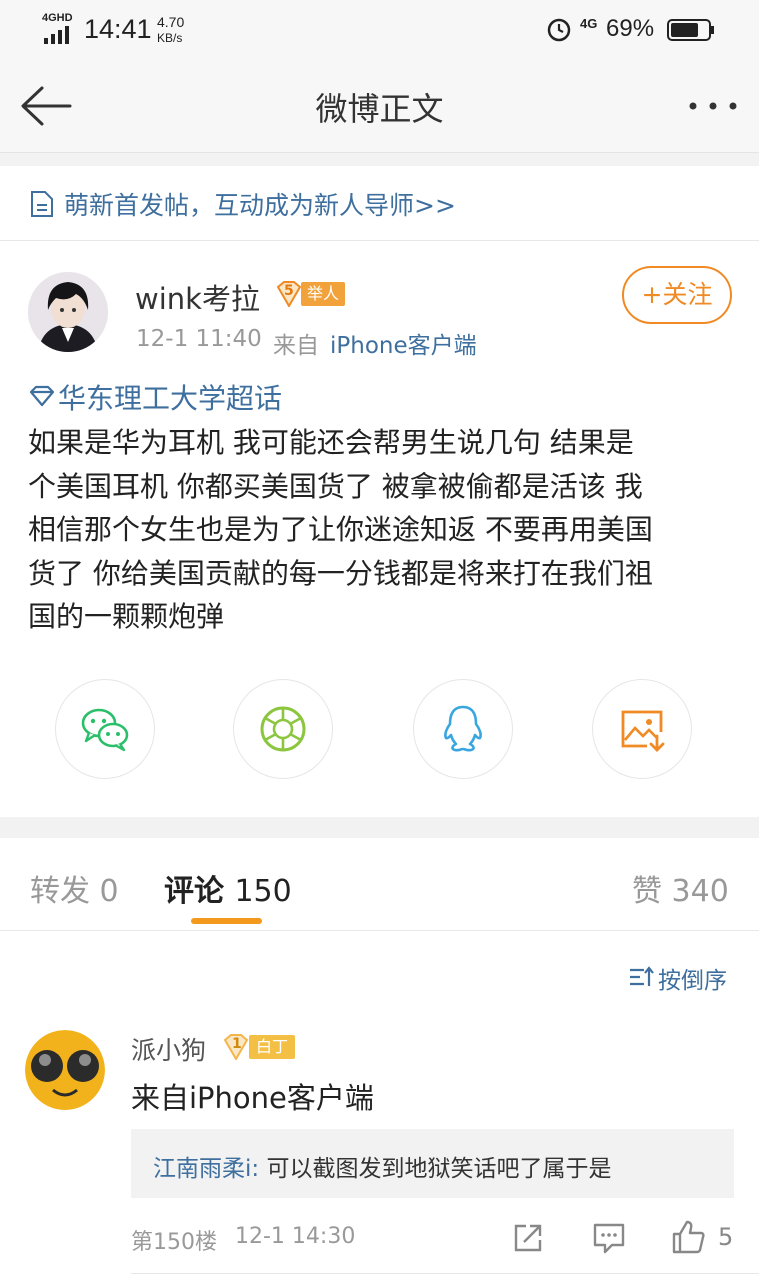 The width and height of the screenshot is (759, 1280). Describe the element at coordinates (197, 297) in the screenshot. I see `author-name: wink考拉` at that location.